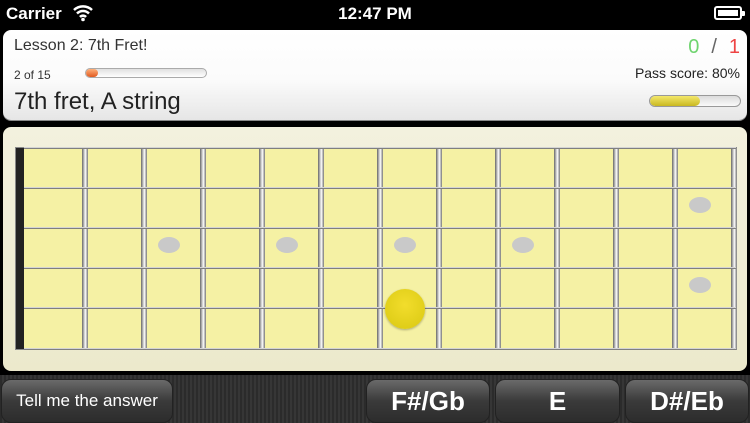 The width and height of the screenshot is (750, 423). I want to click on correct-count: 0, so click(694, 47).